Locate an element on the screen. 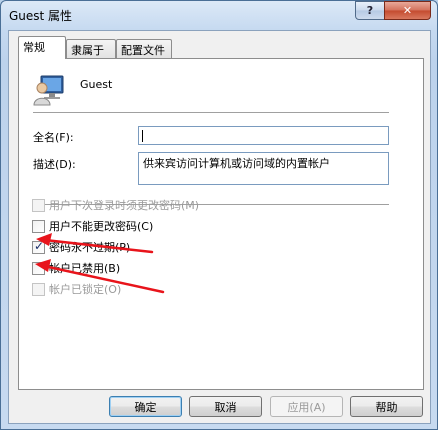 This screenshot has width=438, height=430. checkbox-label: 用户不能更改密码(C) is located at coordinates (101, 226).